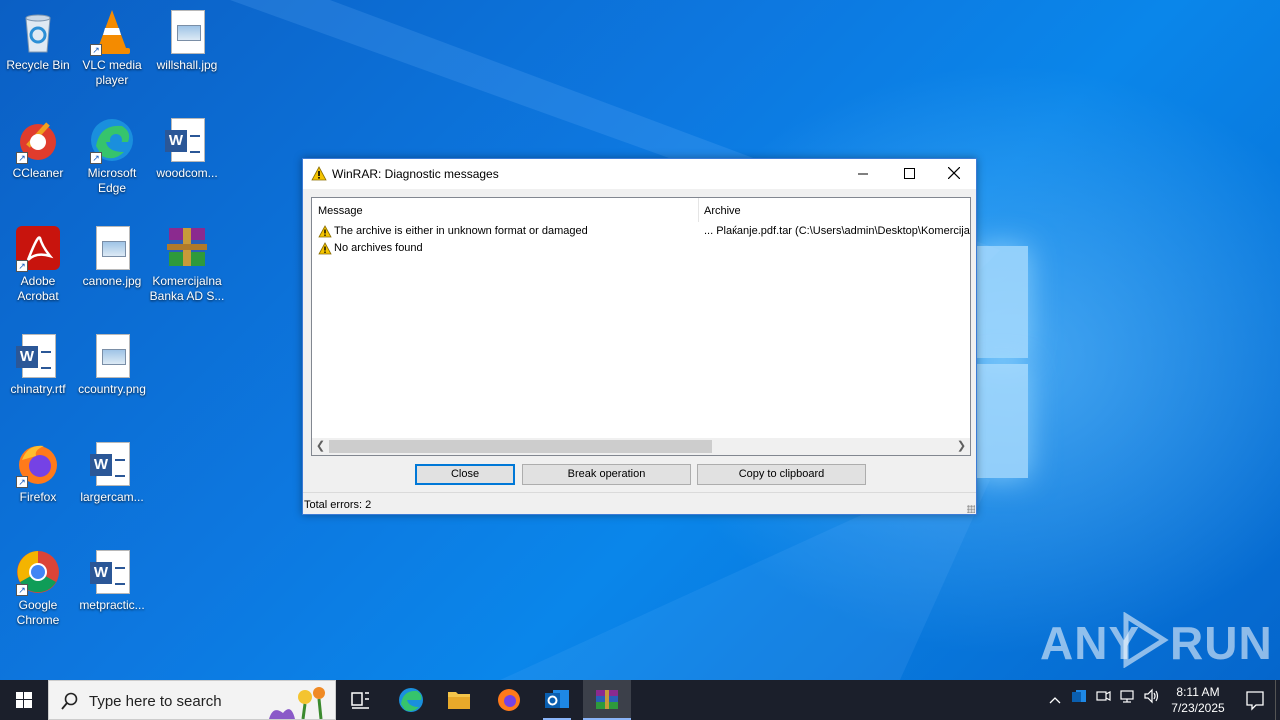 The image size is (1280, 720). What do you see at coordinates (112, 72) in the screenshot?
I see `desktop-icon-label: VLC media player` at bounding box center [112, 72].